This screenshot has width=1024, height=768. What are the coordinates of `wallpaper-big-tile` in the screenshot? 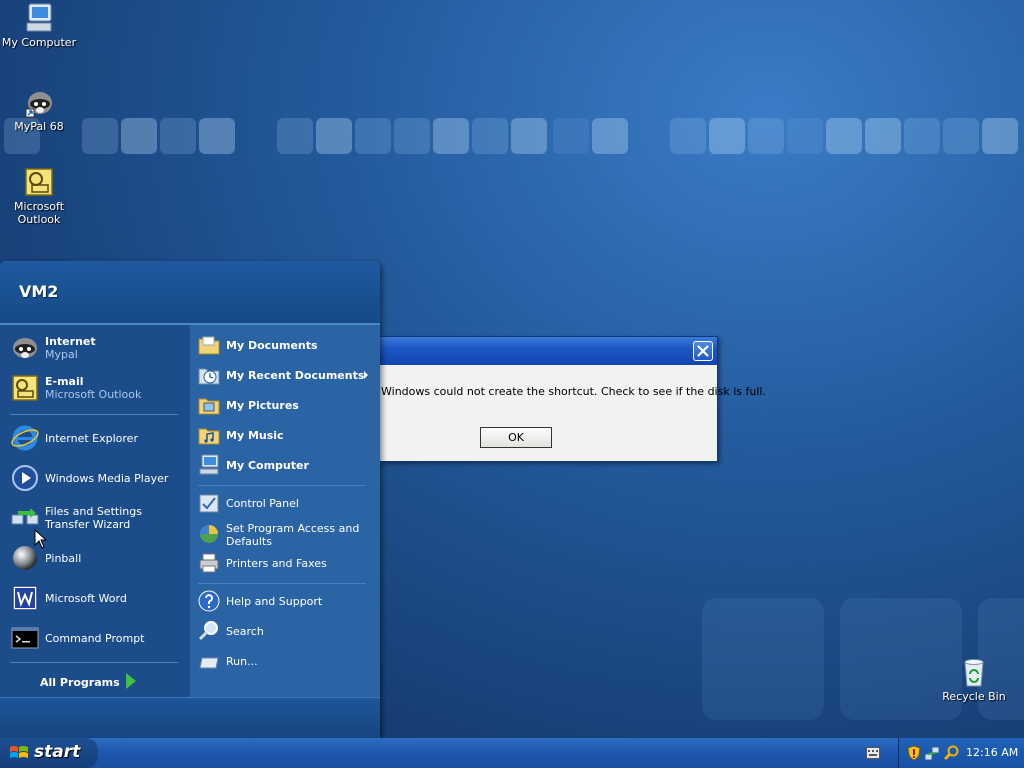 It's located at (763, 659).